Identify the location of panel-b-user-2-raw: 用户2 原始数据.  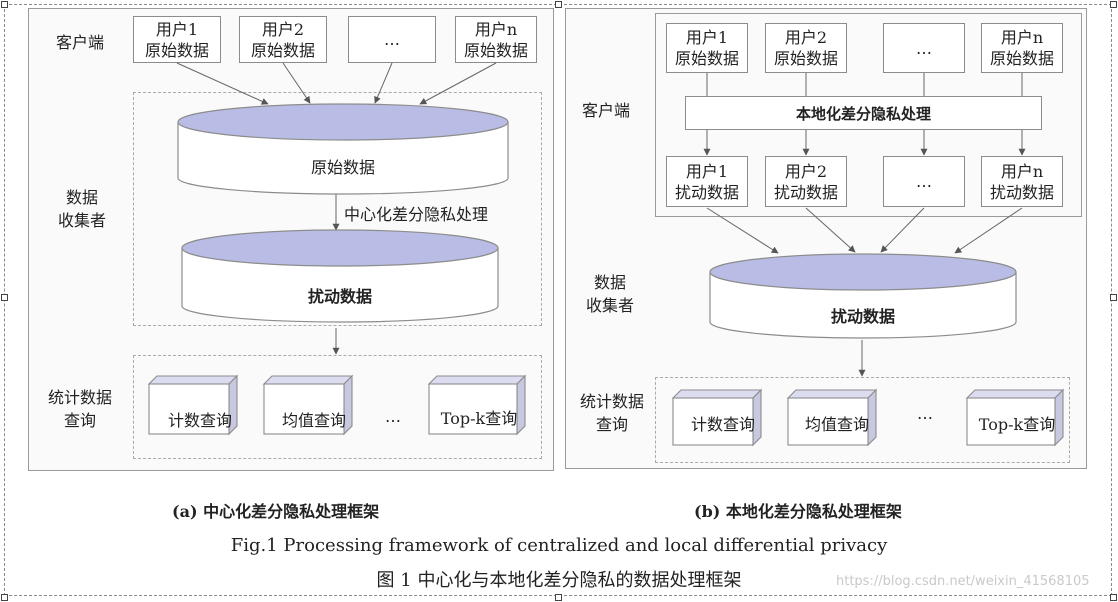
(806, 48).